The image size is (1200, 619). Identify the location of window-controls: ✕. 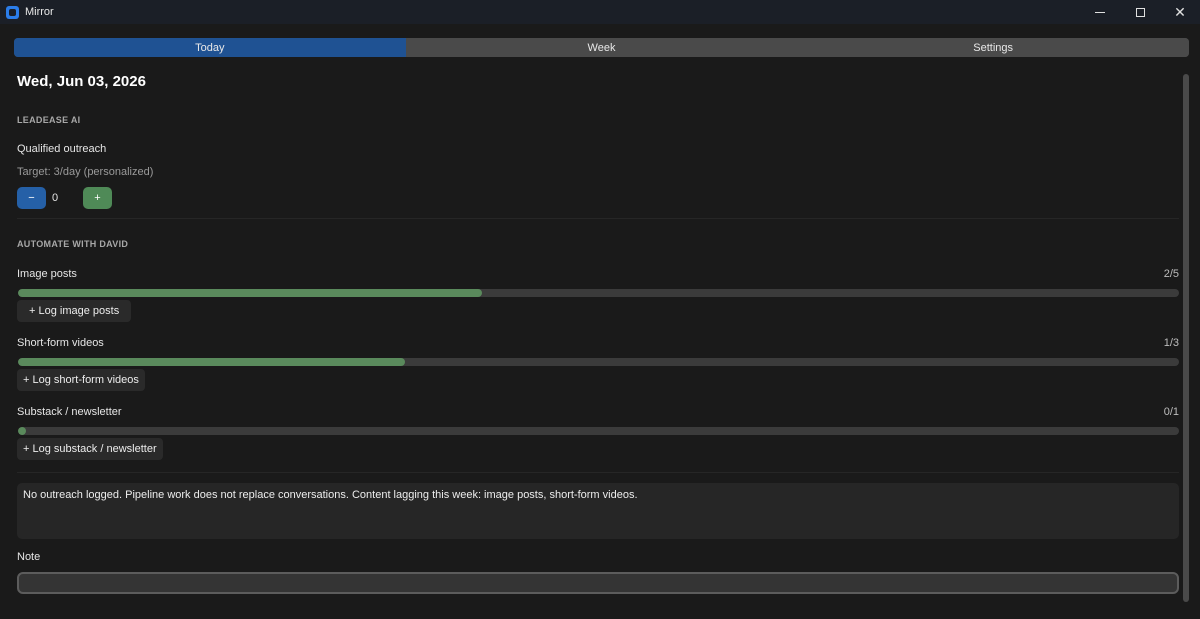
(1140, 12).